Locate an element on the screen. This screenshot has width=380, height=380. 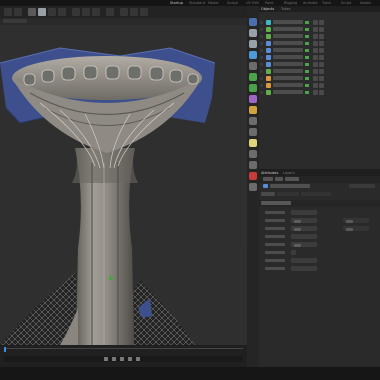
timeline-panel is located at coordinates (123, 356).